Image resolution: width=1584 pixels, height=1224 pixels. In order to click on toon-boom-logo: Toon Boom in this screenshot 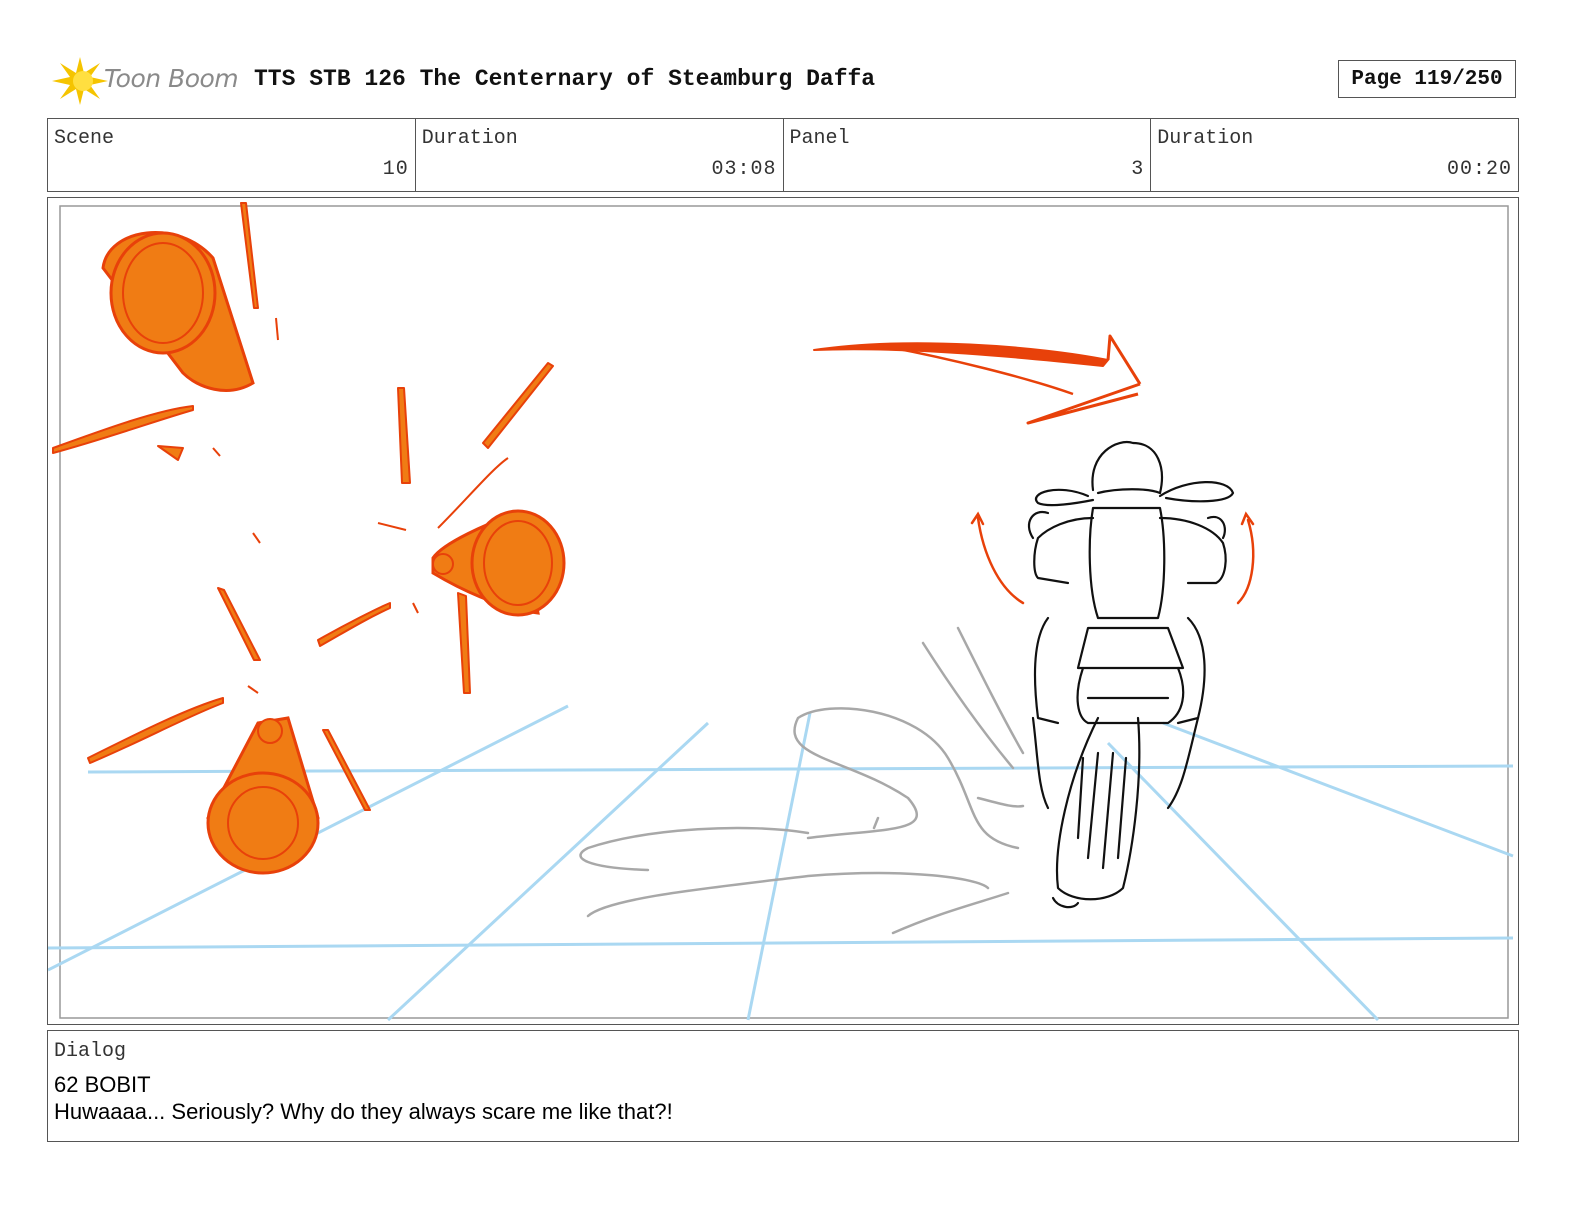, I will do `click(145, 81)`.